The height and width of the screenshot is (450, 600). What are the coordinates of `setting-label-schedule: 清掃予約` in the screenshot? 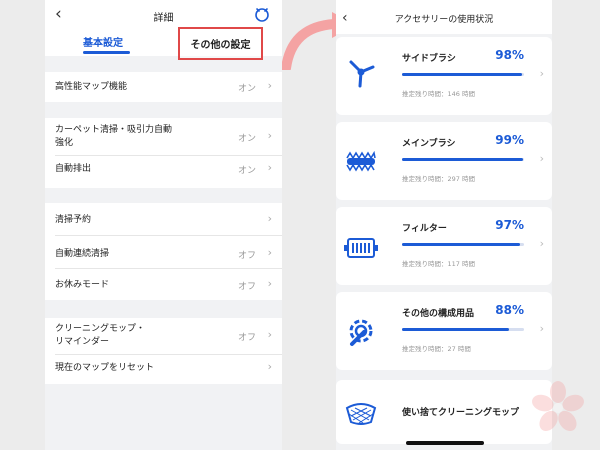 It's located at (73, 220).